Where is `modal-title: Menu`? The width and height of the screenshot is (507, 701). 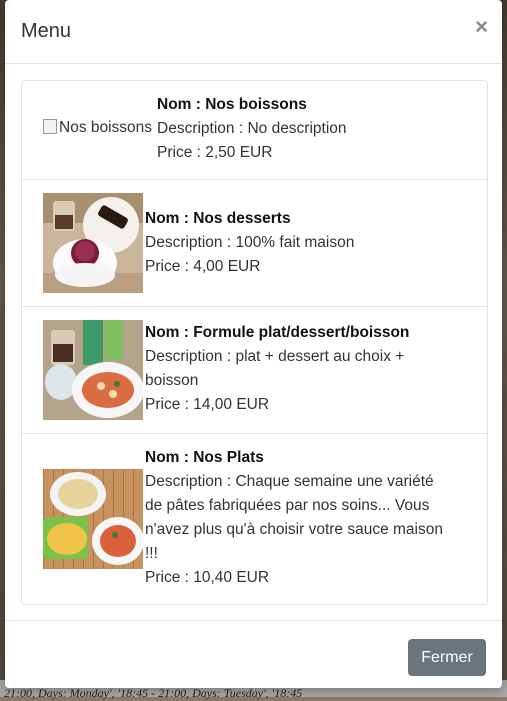 modal-title: Menu is located at coordinates (46, 31).